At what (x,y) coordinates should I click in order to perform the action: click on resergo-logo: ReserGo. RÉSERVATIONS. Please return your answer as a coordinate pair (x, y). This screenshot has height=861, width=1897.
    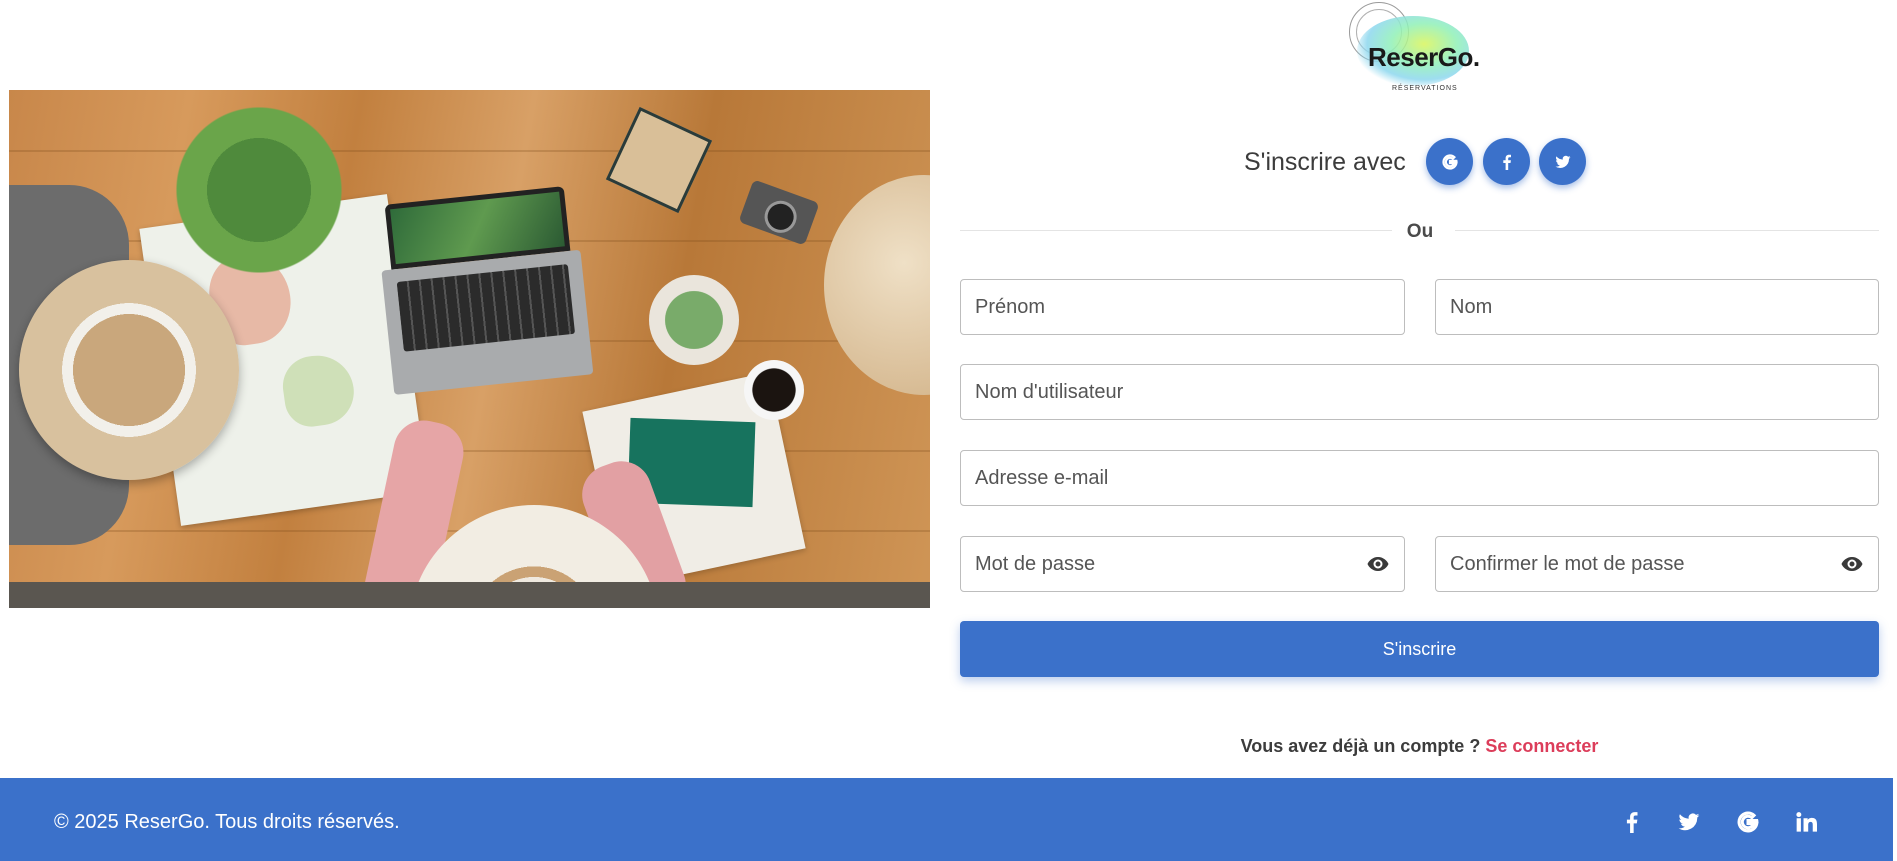
    Looking at the image, I should click on (1412, 48).